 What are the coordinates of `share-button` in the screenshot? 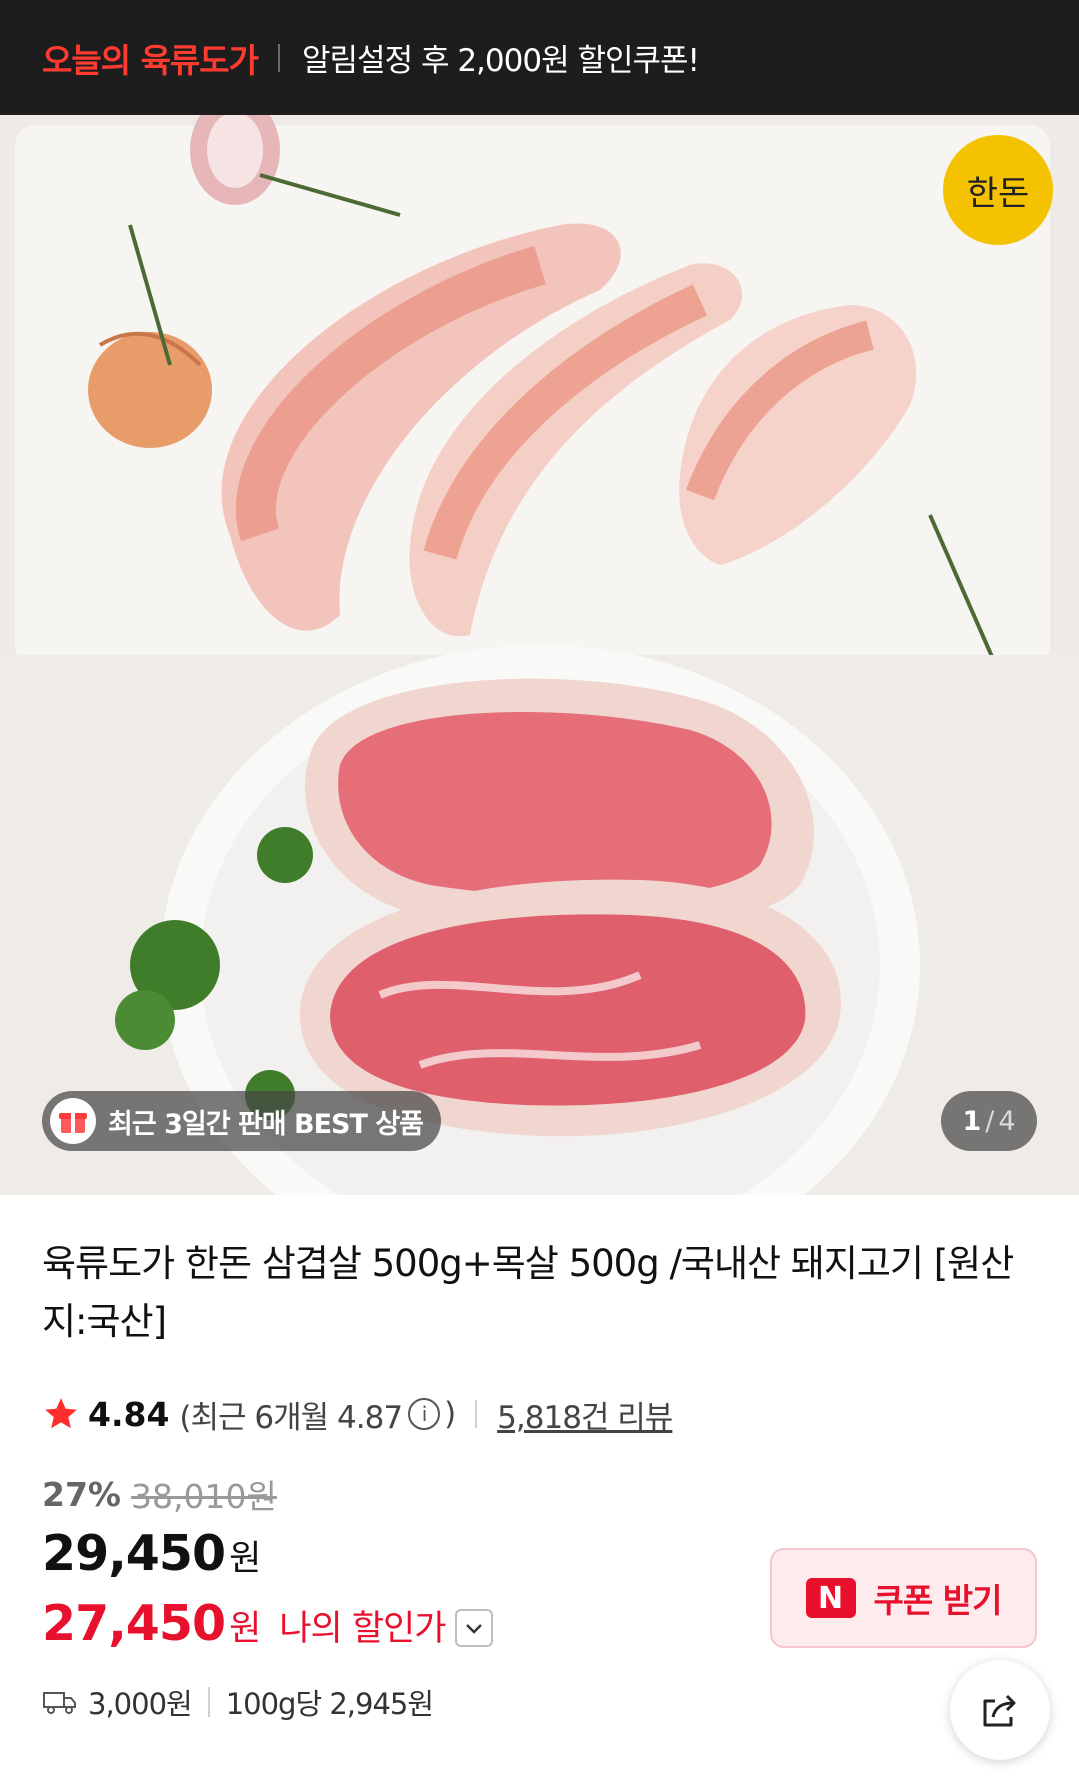 It's located at (1000, 1710).